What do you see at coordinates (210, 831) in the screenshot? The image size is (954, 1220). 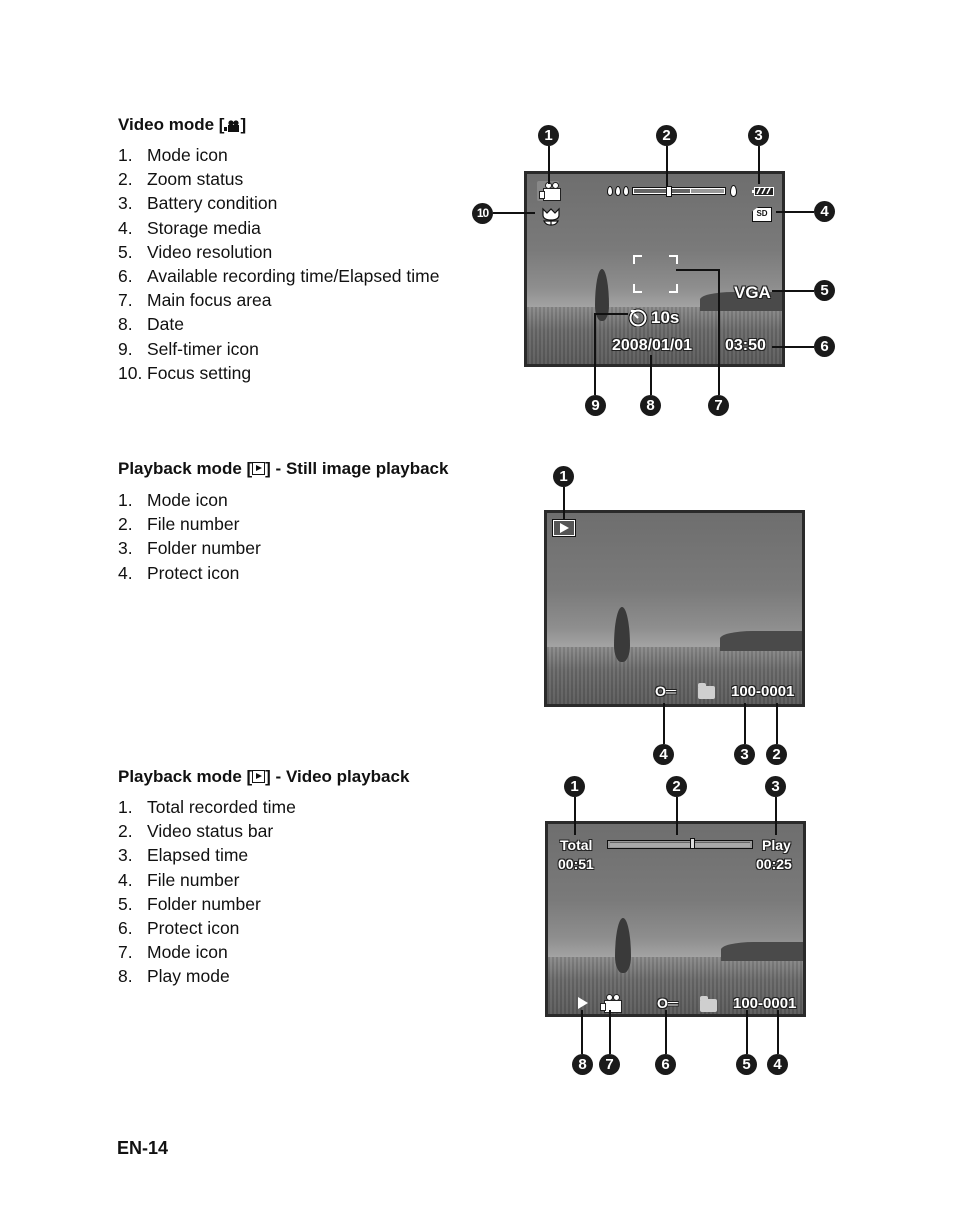 I see `item-label: Video status bar` at bounding box center [210, 831].